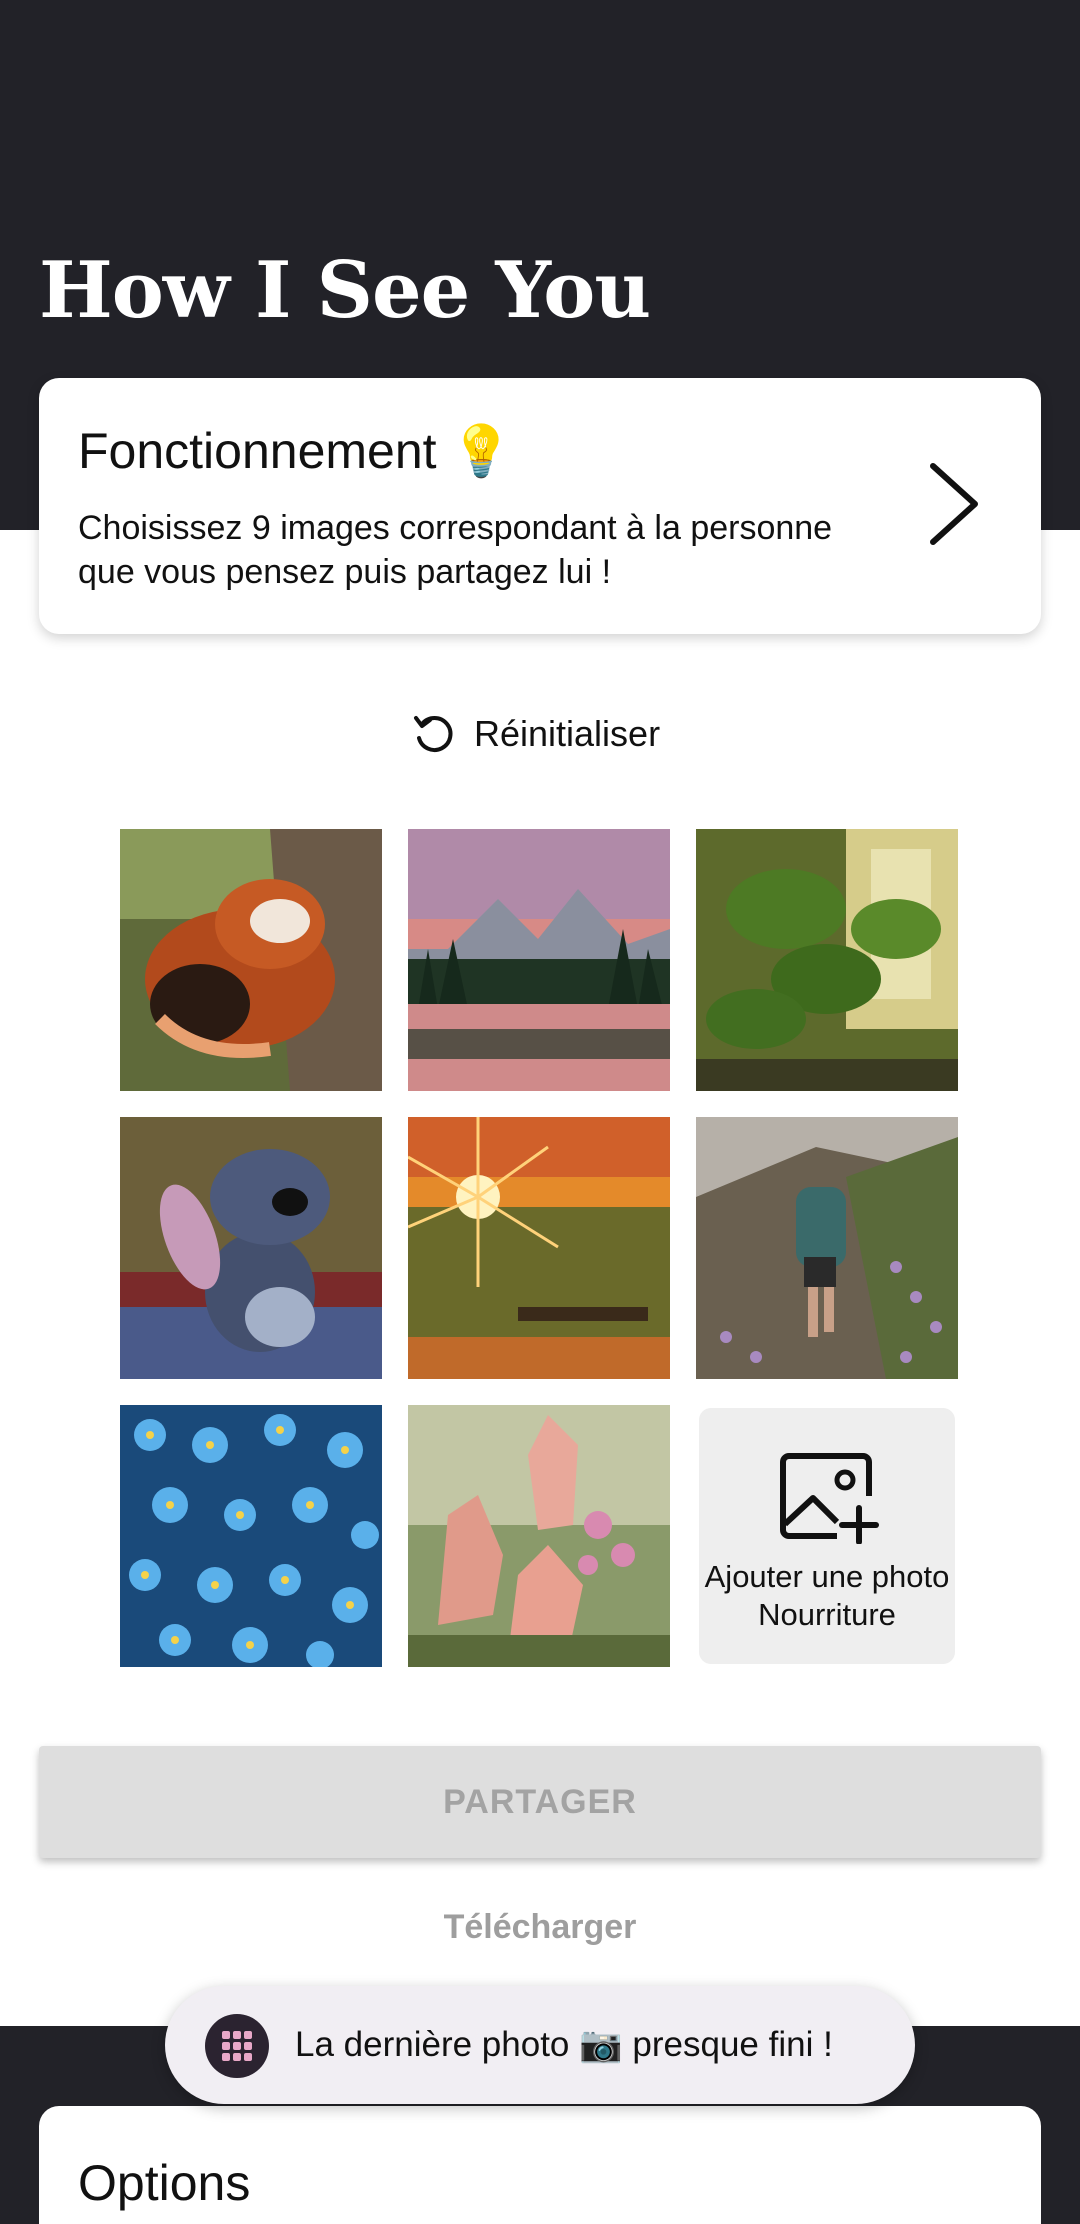 The image size is (1080, 2224). Describe the element at coordinates (251, 960) in the screenshot. I see `photo-tile-red-panda` at that location.